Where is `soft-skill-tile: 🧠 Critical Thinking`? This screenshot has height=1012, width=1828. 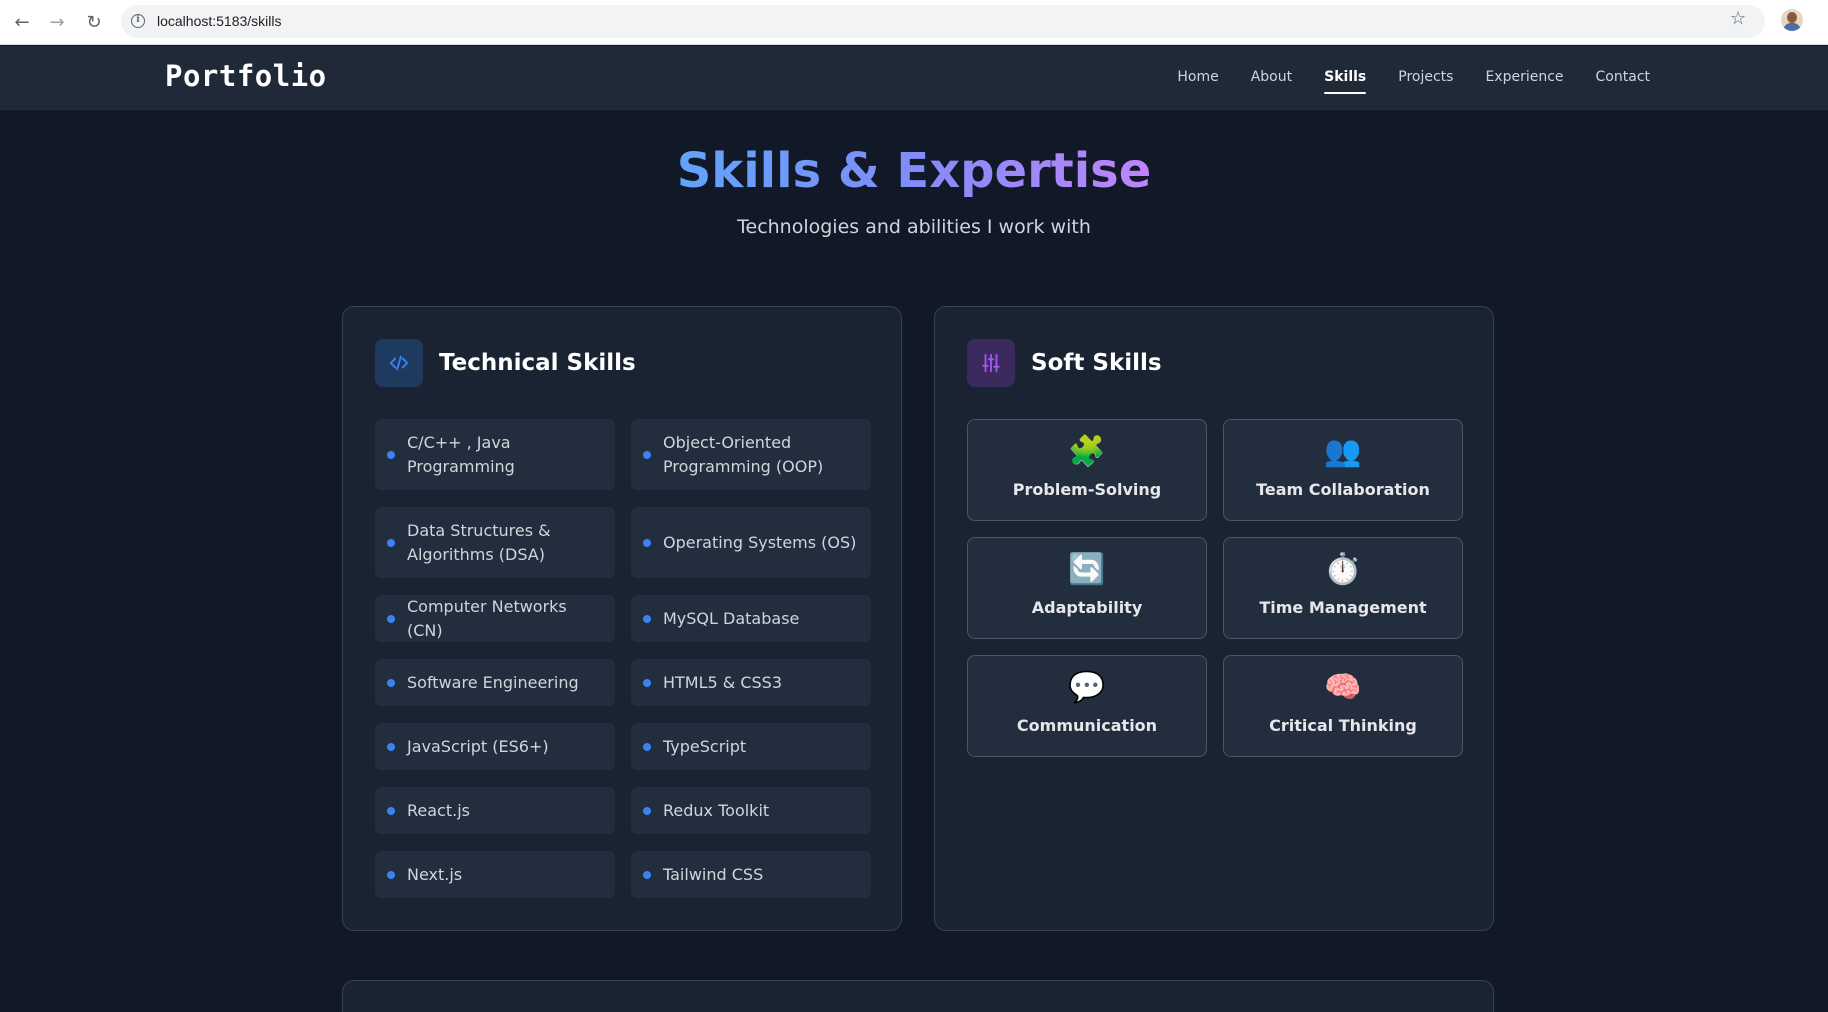
soft-skill-tile: 🧠 Critical Thinking is located at coordinates (1343, 706).